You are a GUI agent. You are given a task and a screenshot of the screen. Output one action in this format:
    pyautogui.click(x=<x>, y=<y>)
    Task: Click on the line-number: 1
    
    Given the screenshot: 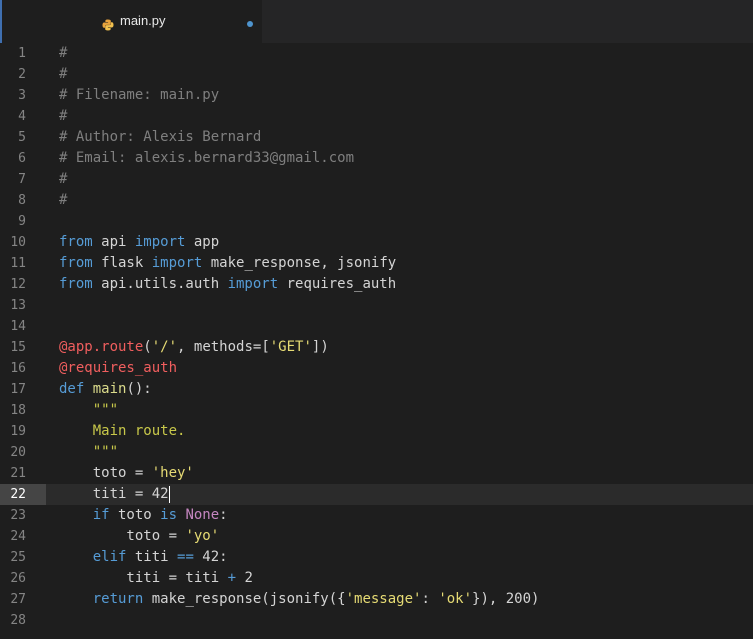 What is the action you would take?
    pyautogui.click(x=22, y=53)
    